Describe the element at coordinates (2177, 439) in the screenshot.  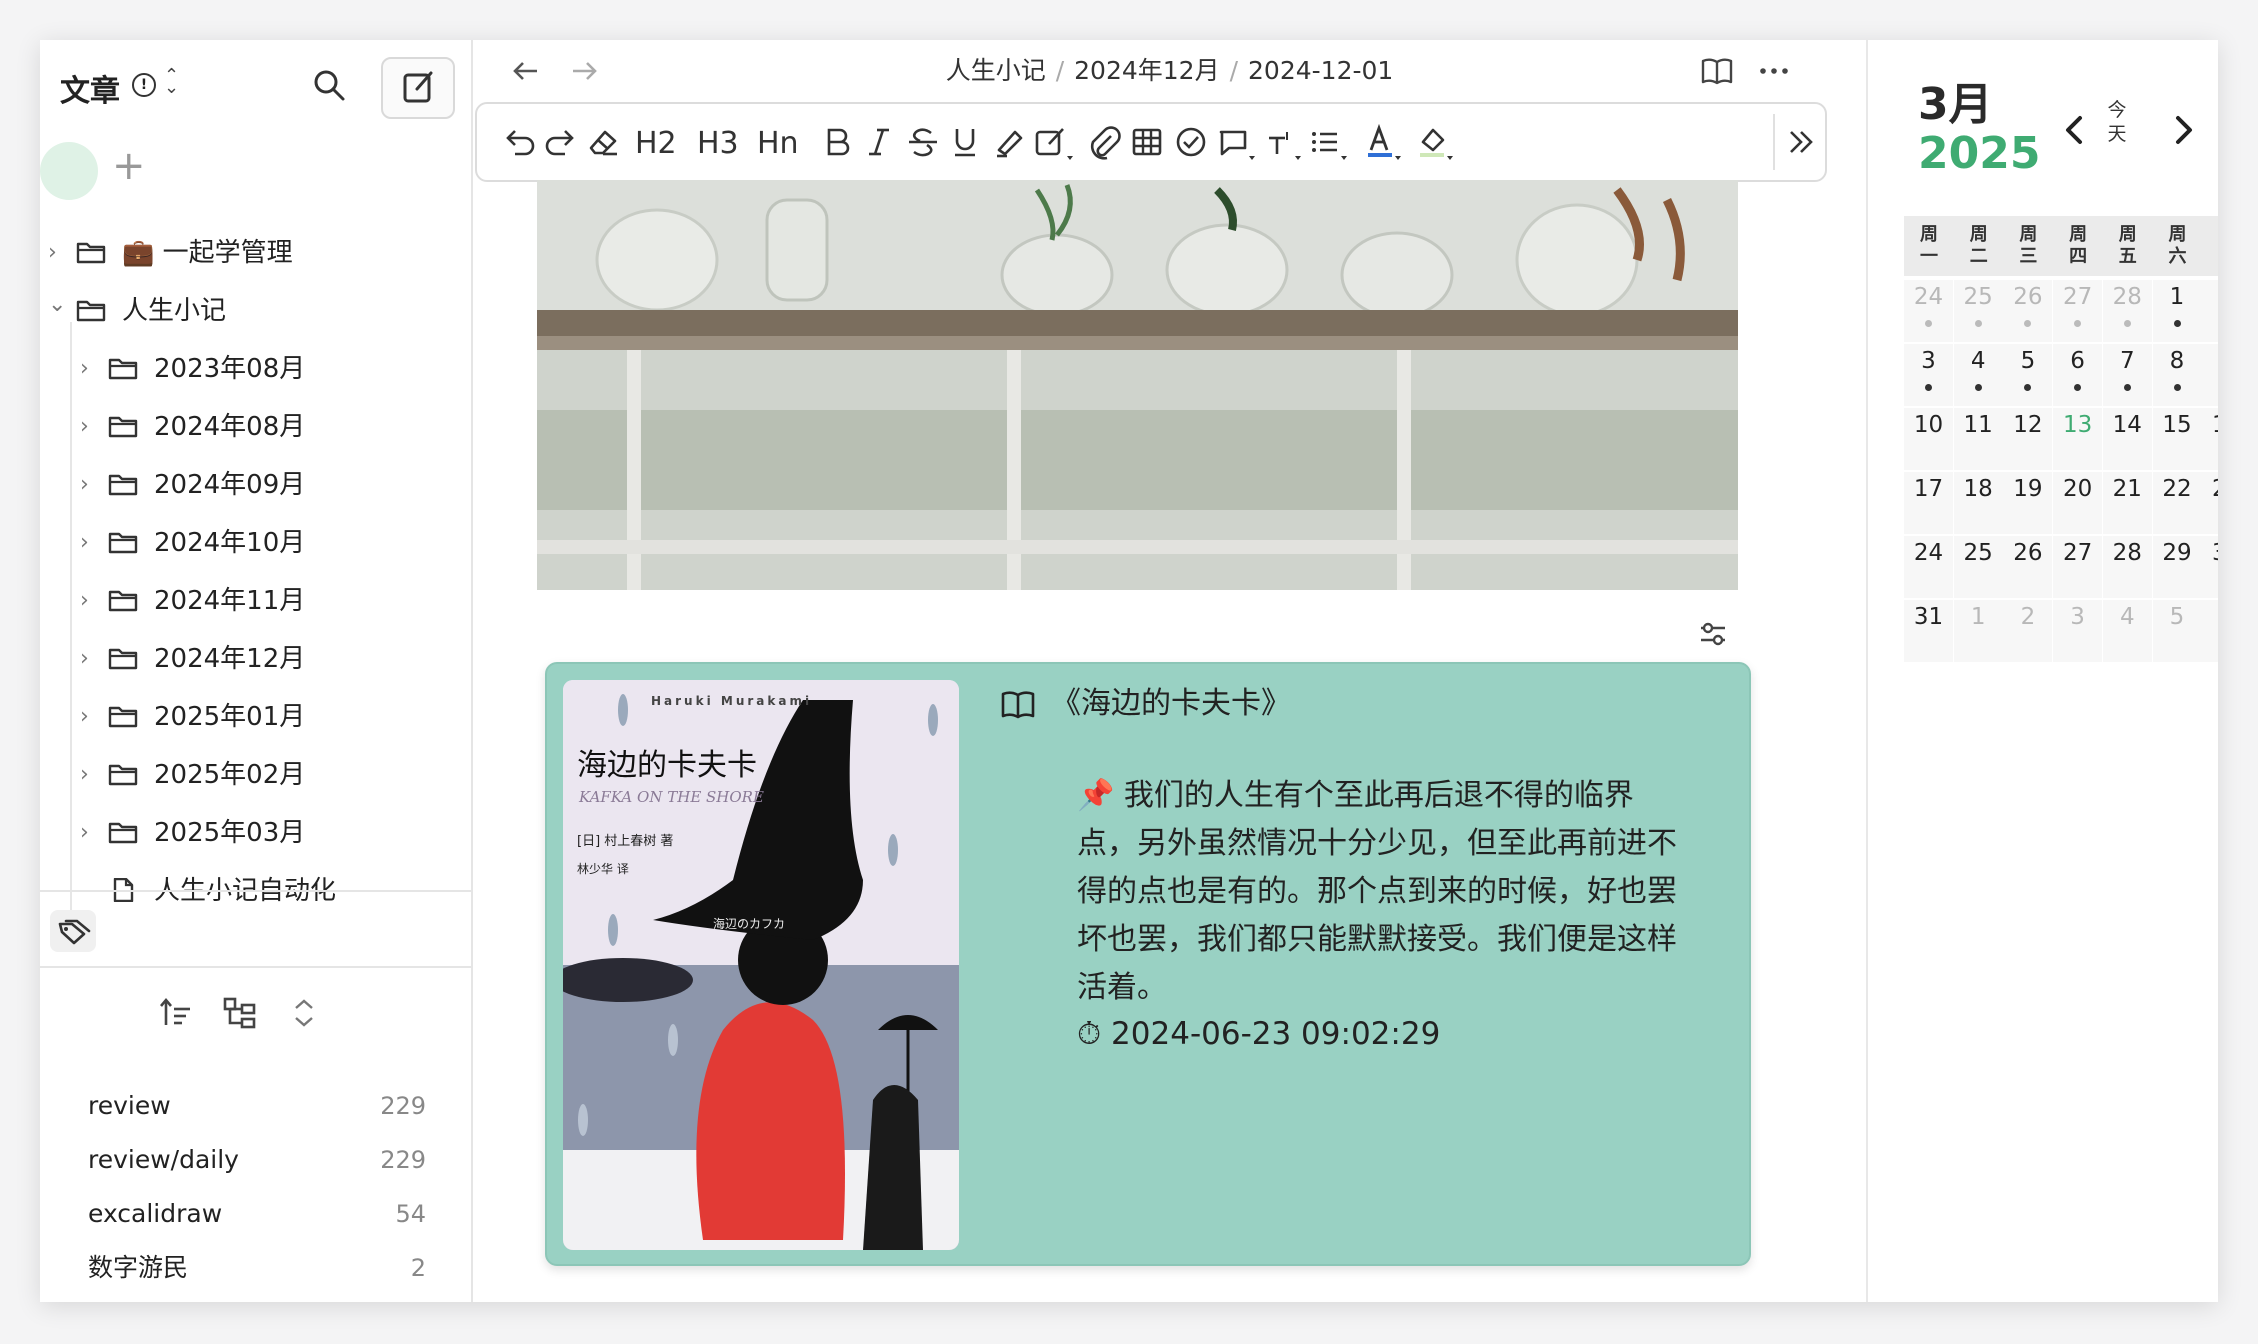
I see `calendar-day: 15` at that location.